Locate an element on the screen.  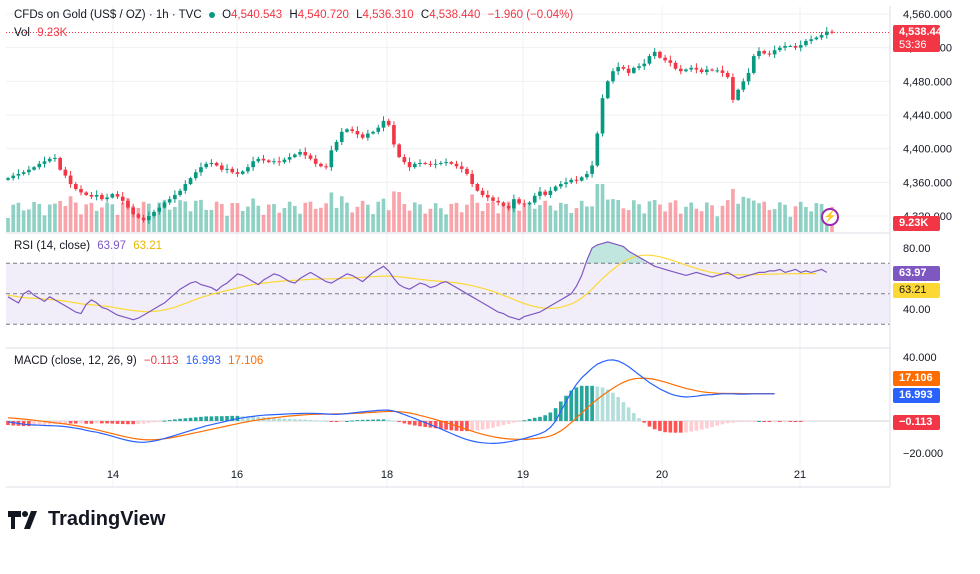
rsi-ma-tag: 63.21 is located at coordinates (916, 290).